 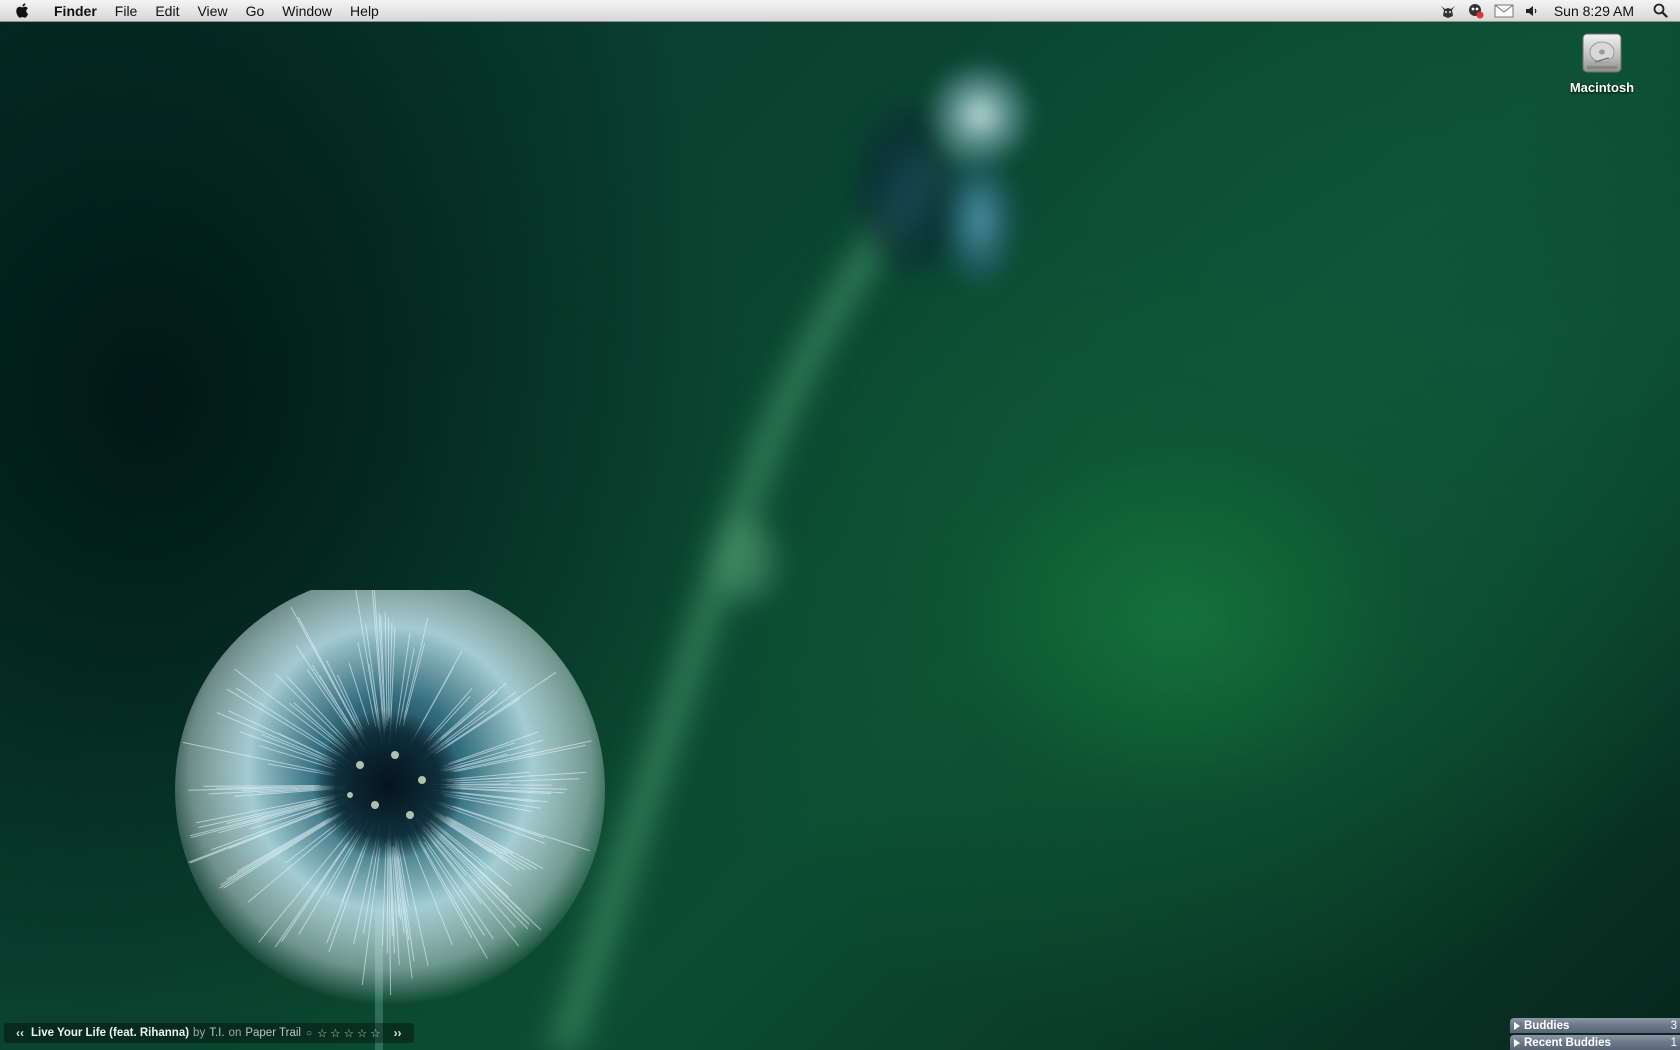 I want to click on desktop-icon-macintosh: Macintosh, so click(x=1602, y=62).